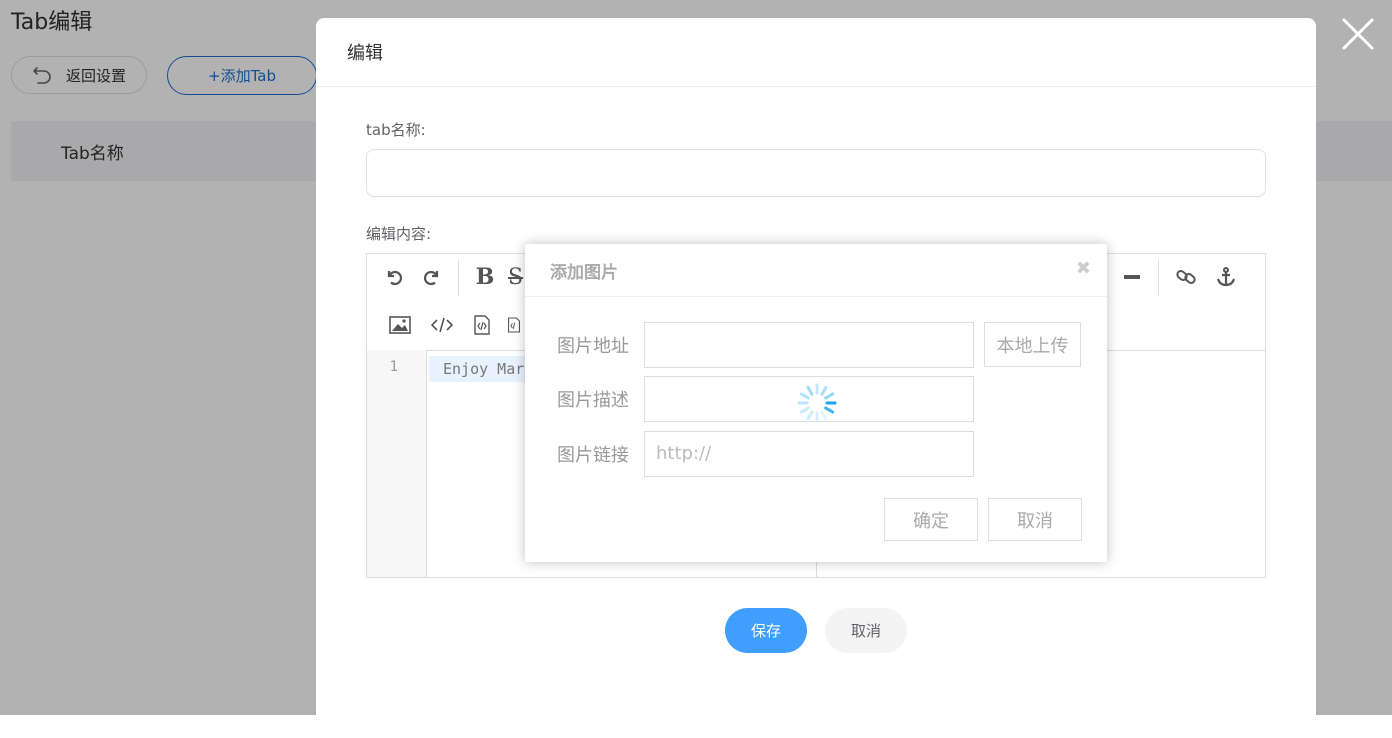  I want to click on redo-icon, so click(432, 277).